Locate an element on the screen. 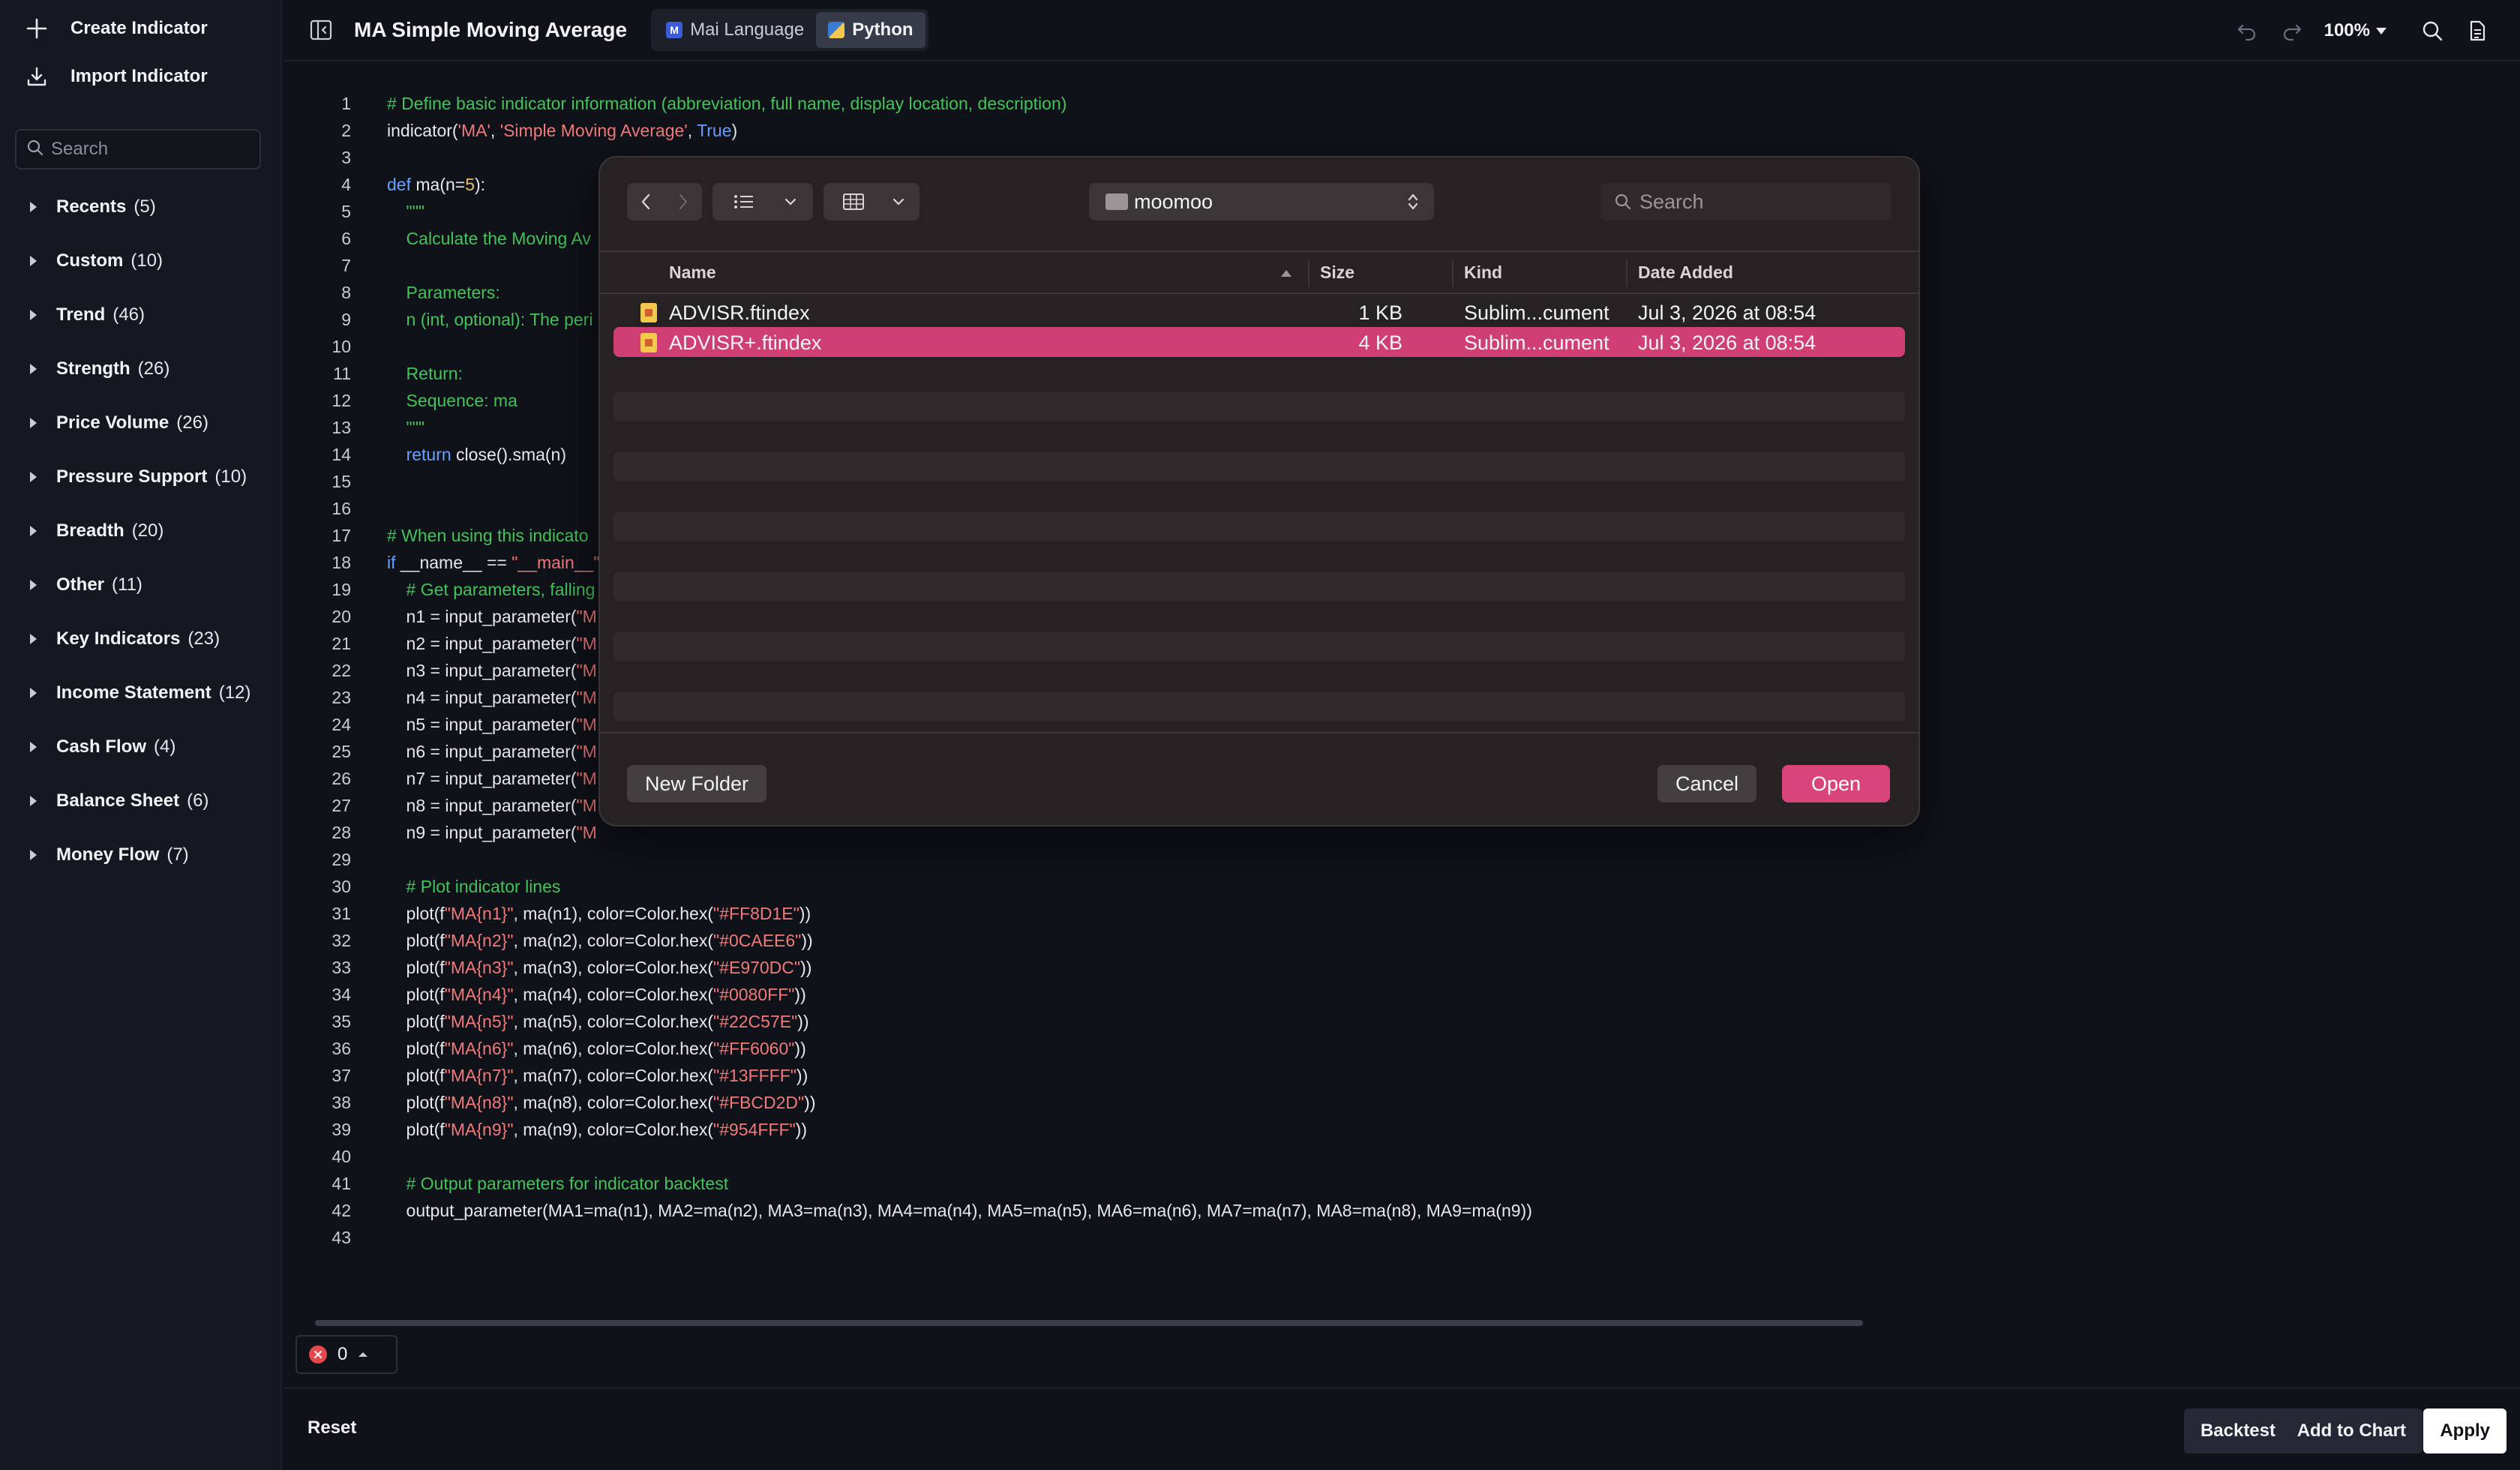 The width and height of the screenshot is (2520, 1470). category-item: Income Statement (12) is located at coordinates (141, 693).